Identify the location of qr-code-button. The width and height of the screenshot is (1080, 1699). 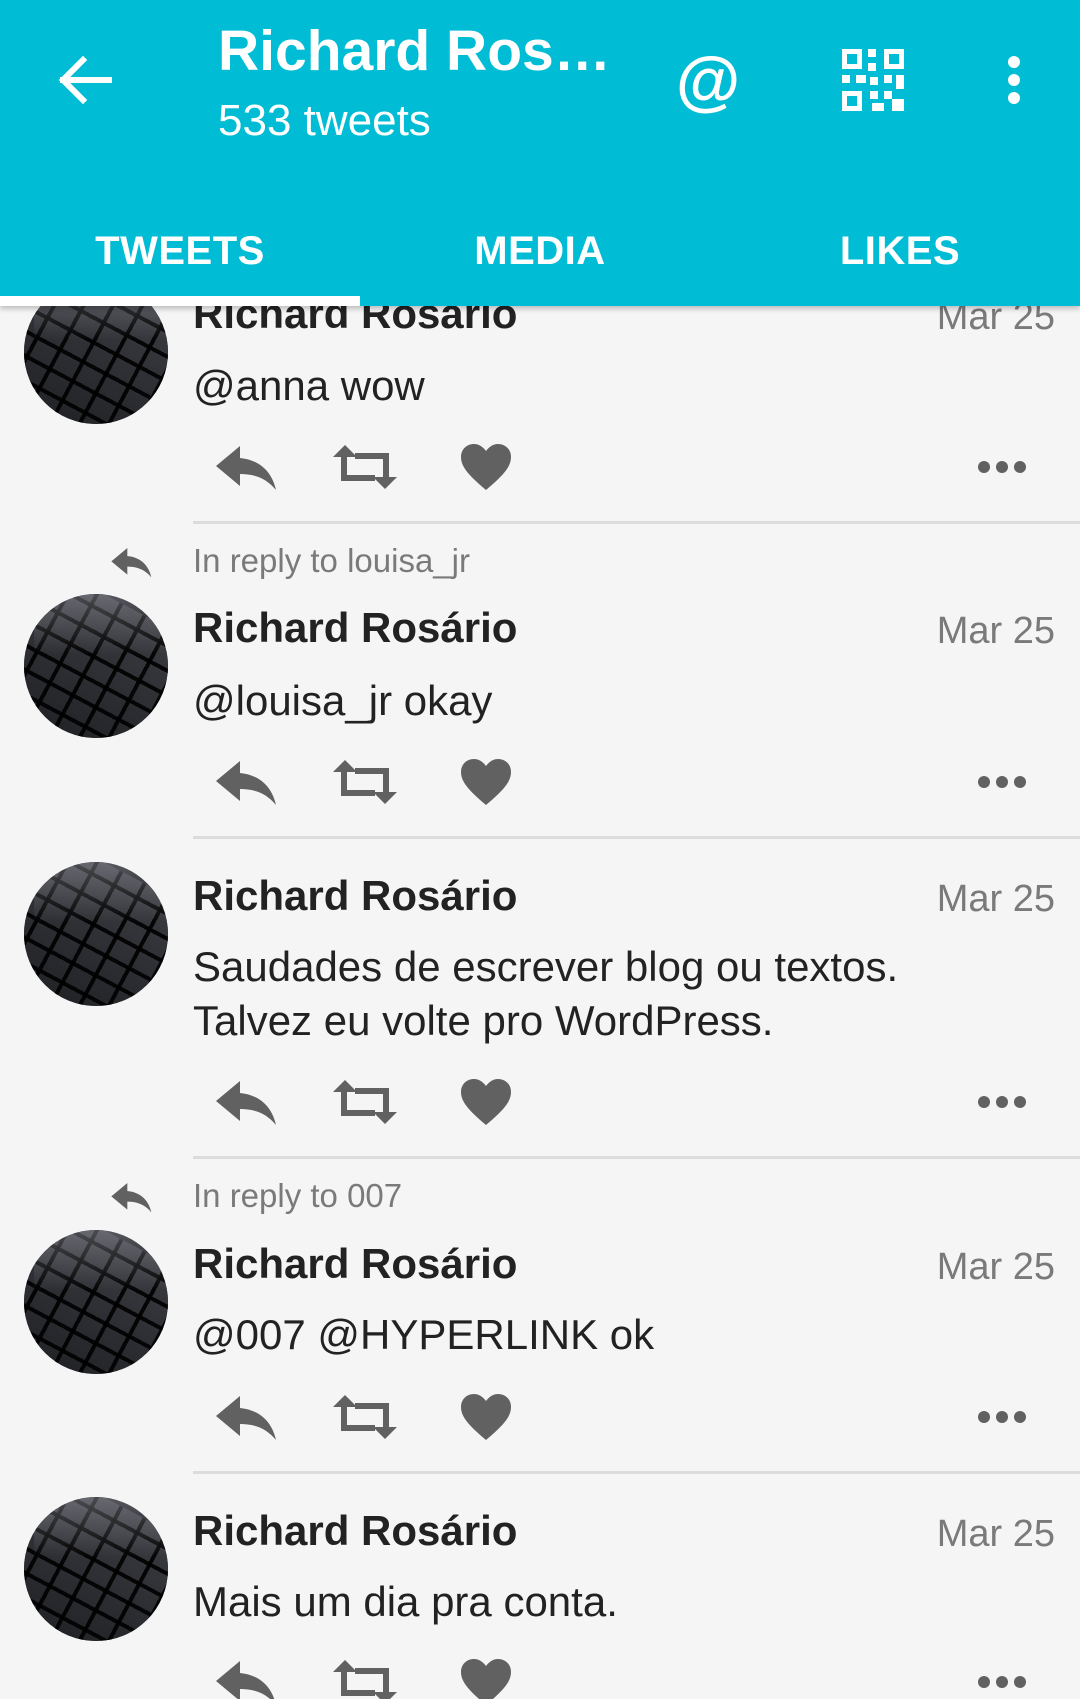
(873, 80).